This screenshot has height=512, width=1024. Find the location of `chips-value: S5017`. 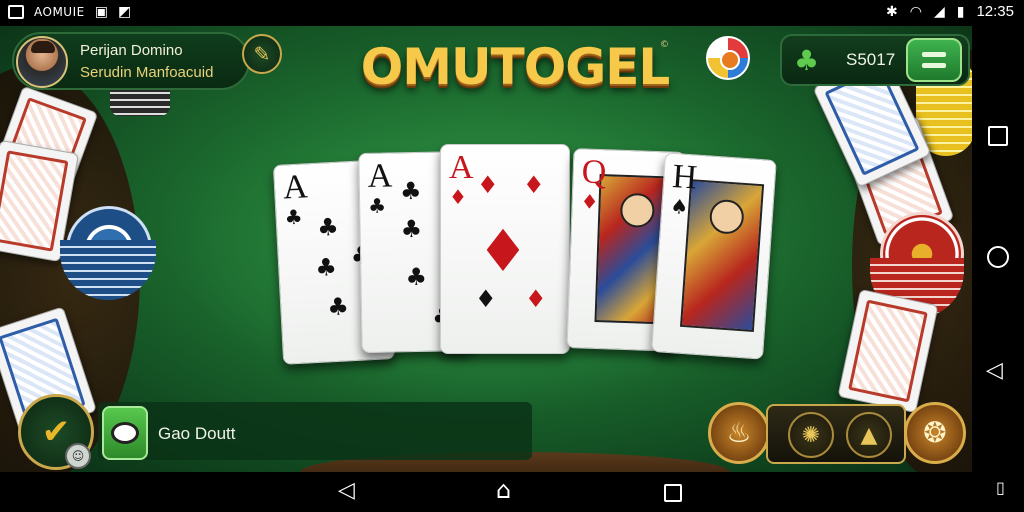

chips-value: S5017 is located at coordinates (871, 59).